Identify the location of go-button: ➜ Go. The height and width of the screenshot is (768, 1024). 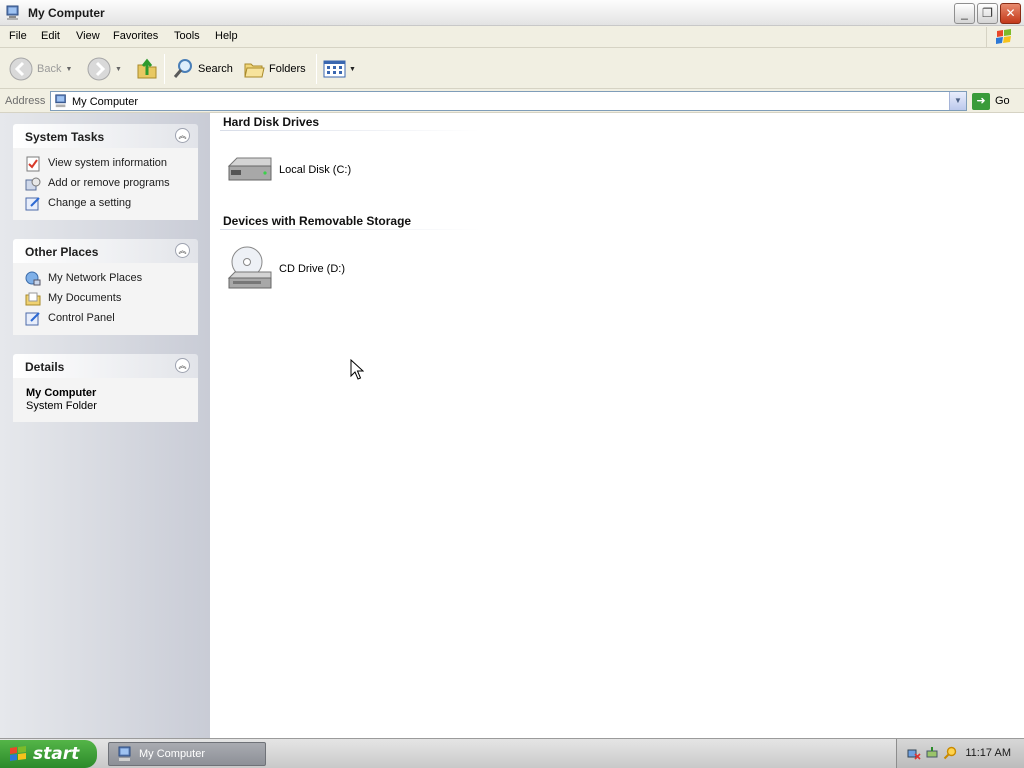
(991, 101).